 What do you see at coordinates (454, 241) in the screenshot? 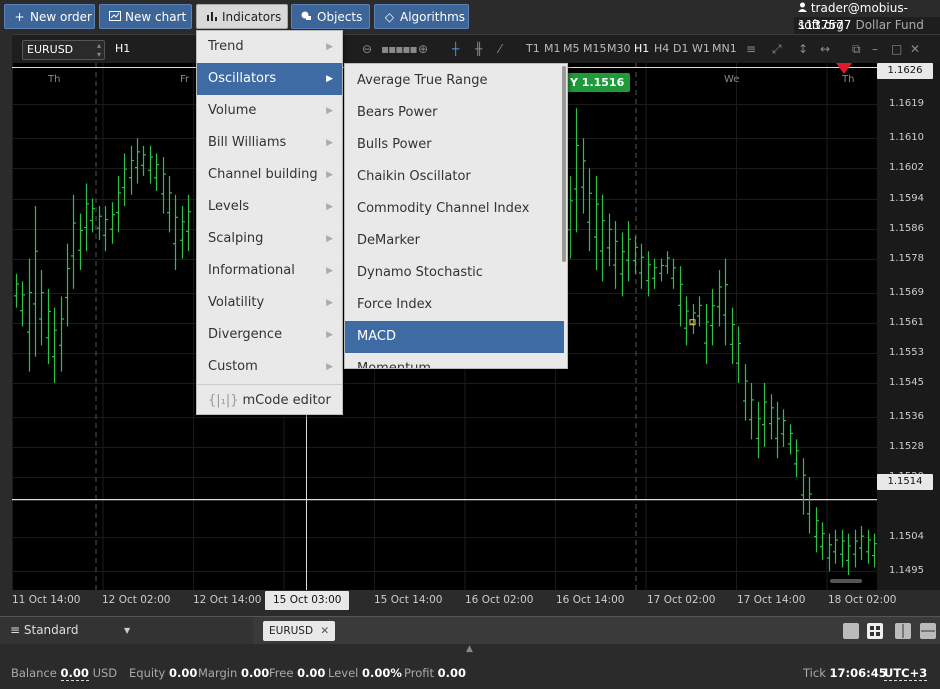
I see `oscillator-demarker: DeMarker` at bounding box center [454, 241].